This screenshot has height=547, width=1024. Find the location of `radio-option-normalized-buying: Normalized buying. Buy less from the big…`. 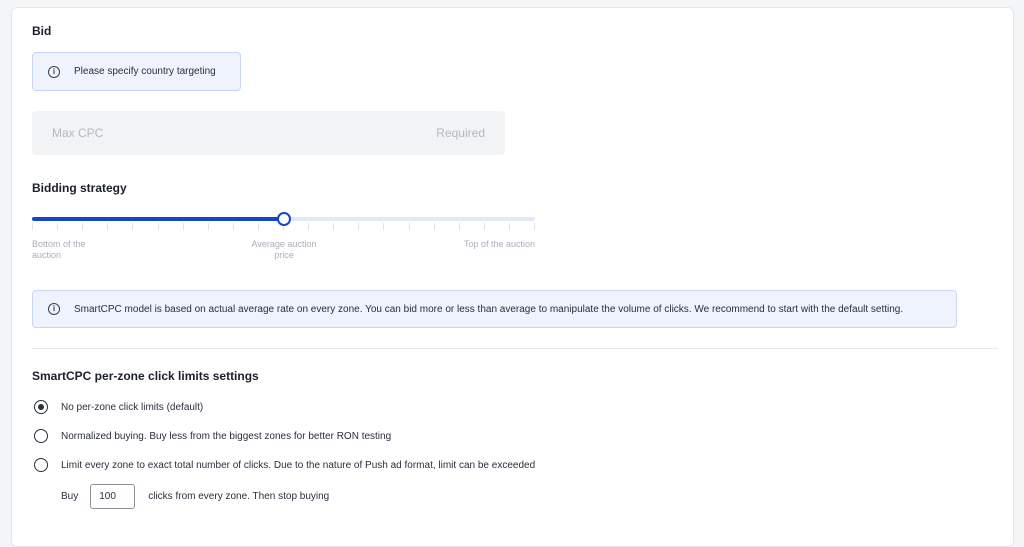

radio-option-normalized-buying: Normalized buying. Buy less from the big… is located at coordinates (212, 436).